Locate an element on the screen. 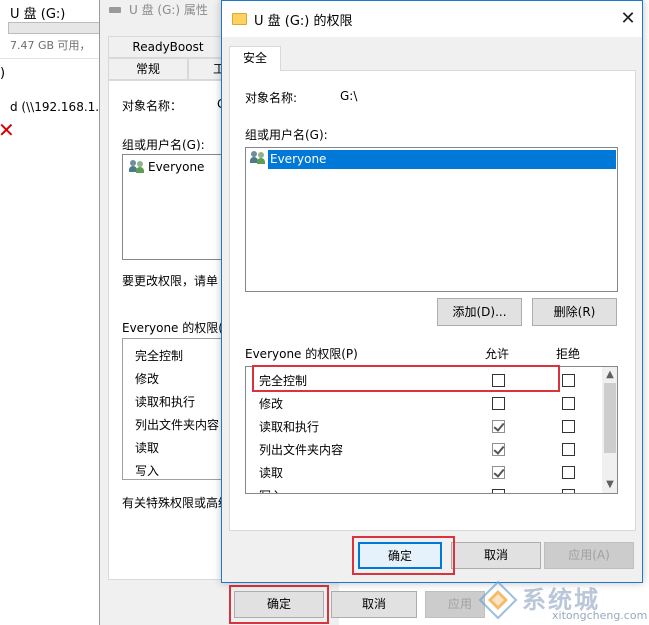 The image size is (649, 625). tab-security: 安全 is located at coordinates (255, 58).